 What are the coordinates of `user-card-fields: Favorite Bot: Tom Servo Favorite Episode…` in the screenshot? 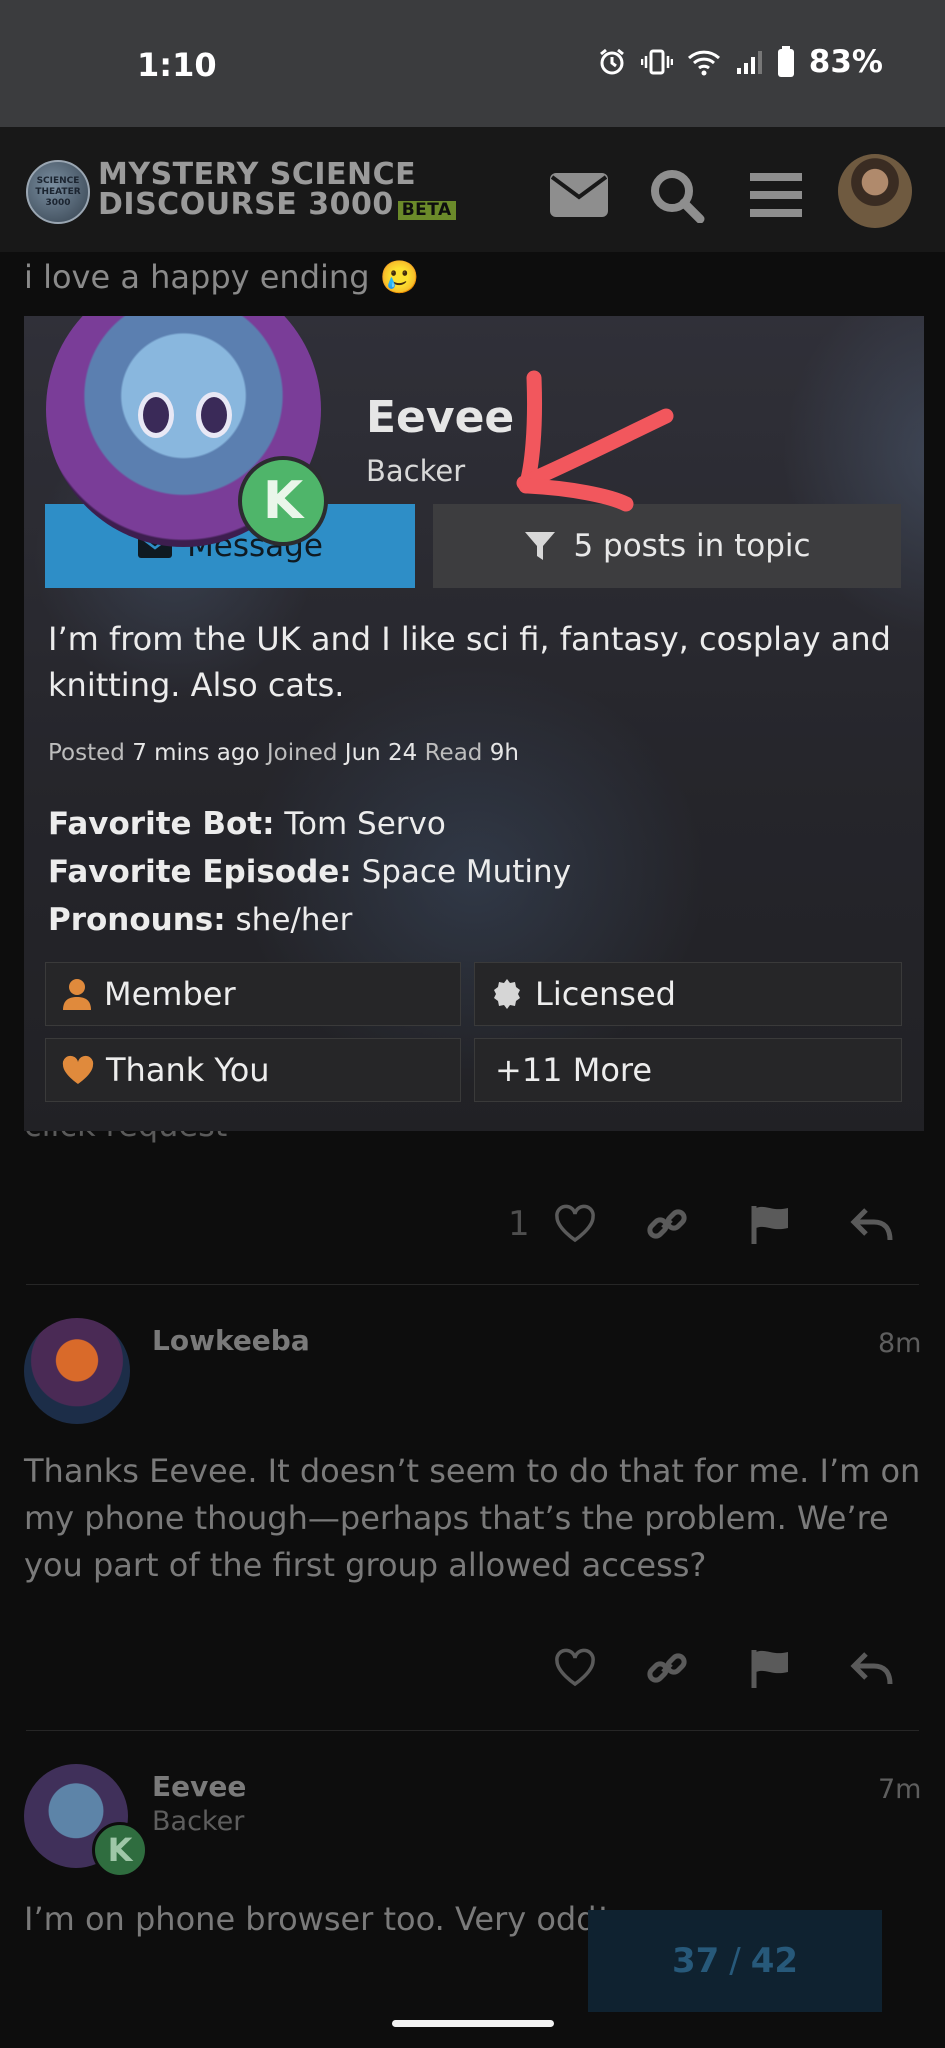 It's located at (309, 872).